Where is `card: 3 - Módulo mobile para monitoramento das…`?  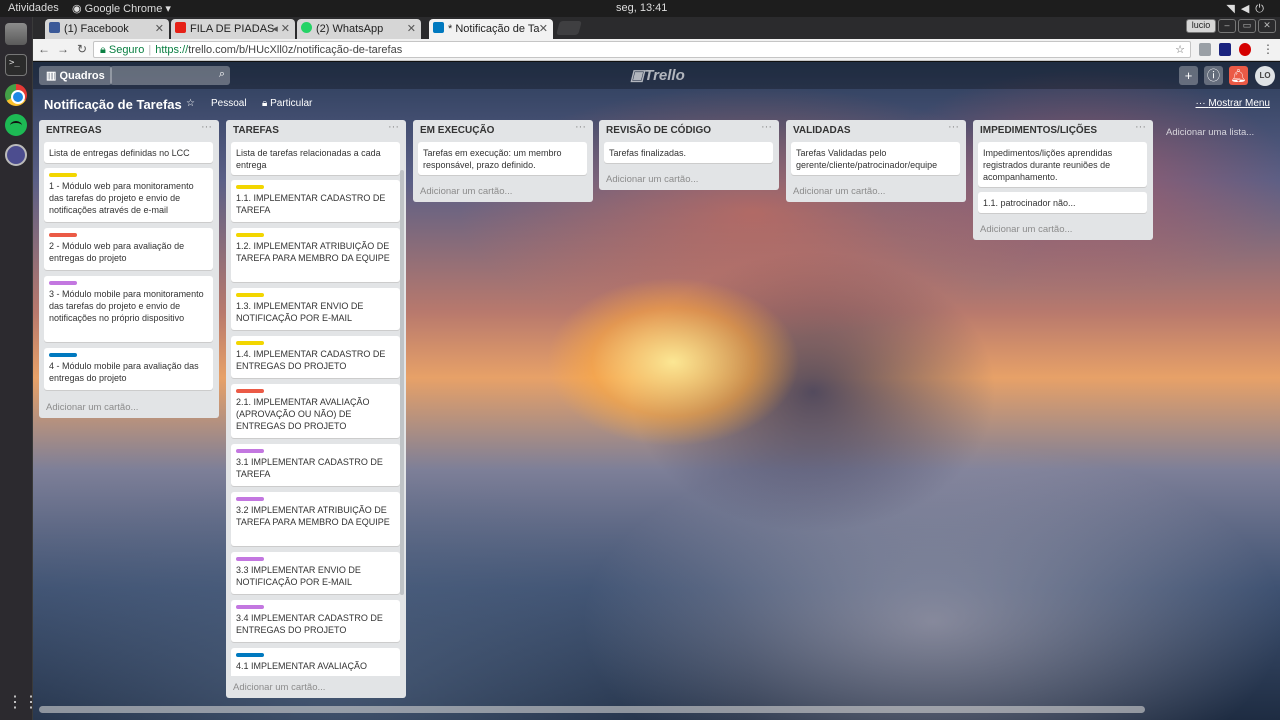 card: 3 - Módulo mobile para monitoramento das… is located at coordinates (128, 309).